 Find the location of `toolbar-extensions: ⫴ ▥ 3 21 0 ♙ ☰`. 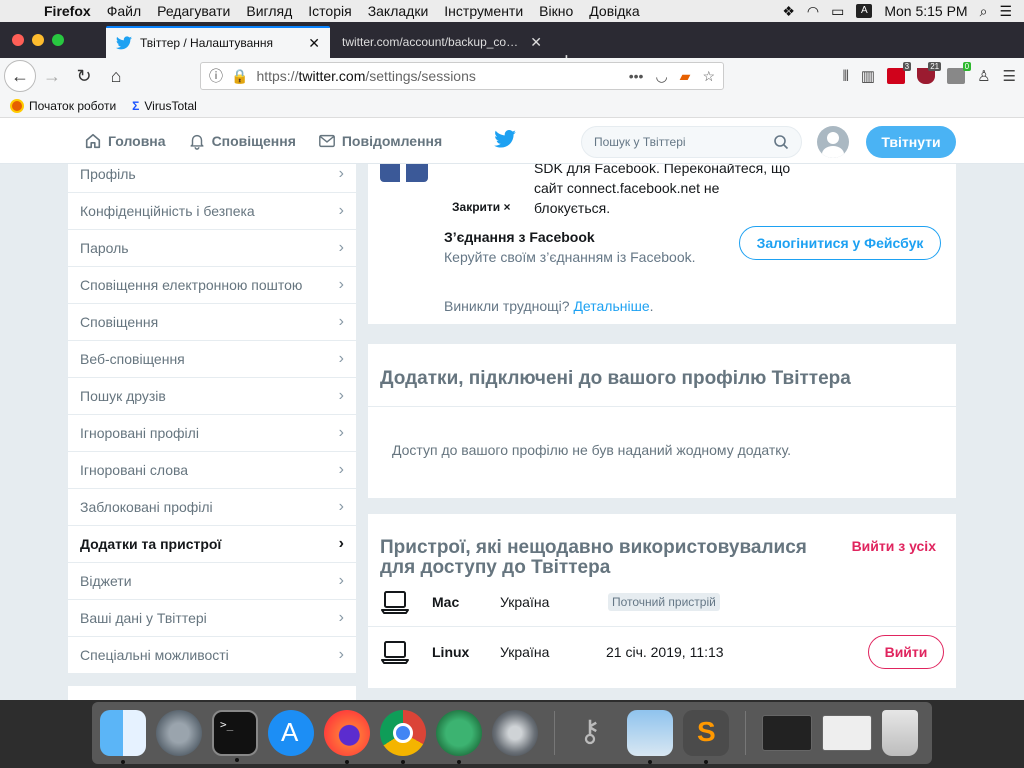

toolbar-extensions: ⫴ ▥ 3 21 0 ♙ ☰ is located at coordinates (929, 76).